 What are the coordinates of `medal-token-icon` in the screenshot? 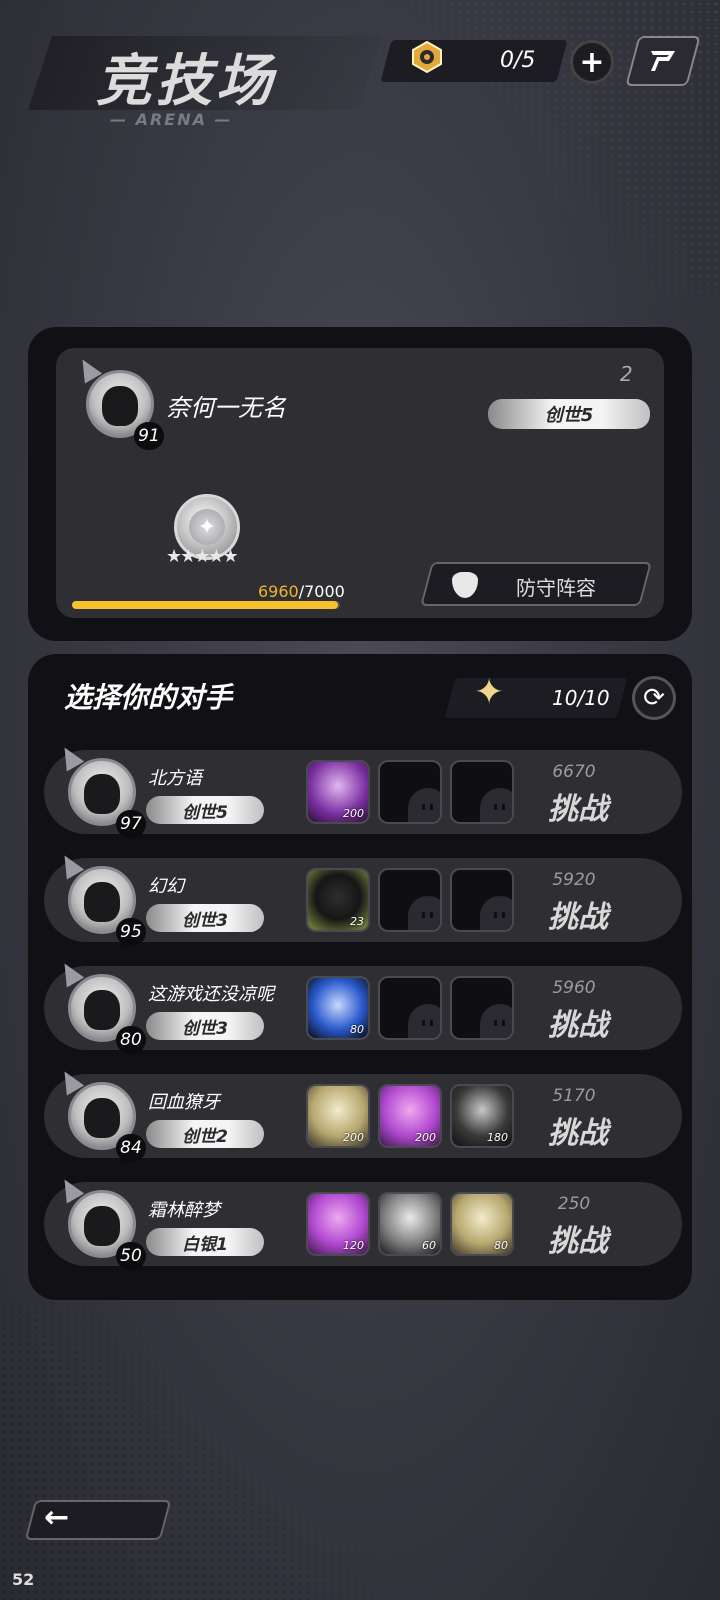 It's located at (427, 57).